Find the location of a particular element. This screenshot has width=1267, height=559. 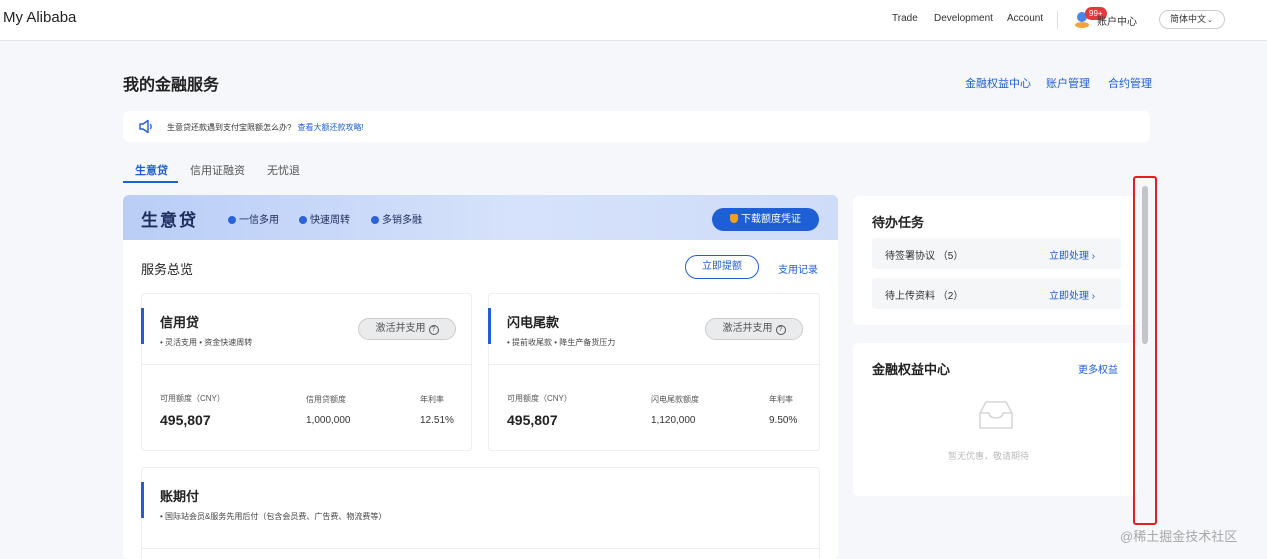

chevron-down-icon: ⌄ is located at coordinates (1210, 20).